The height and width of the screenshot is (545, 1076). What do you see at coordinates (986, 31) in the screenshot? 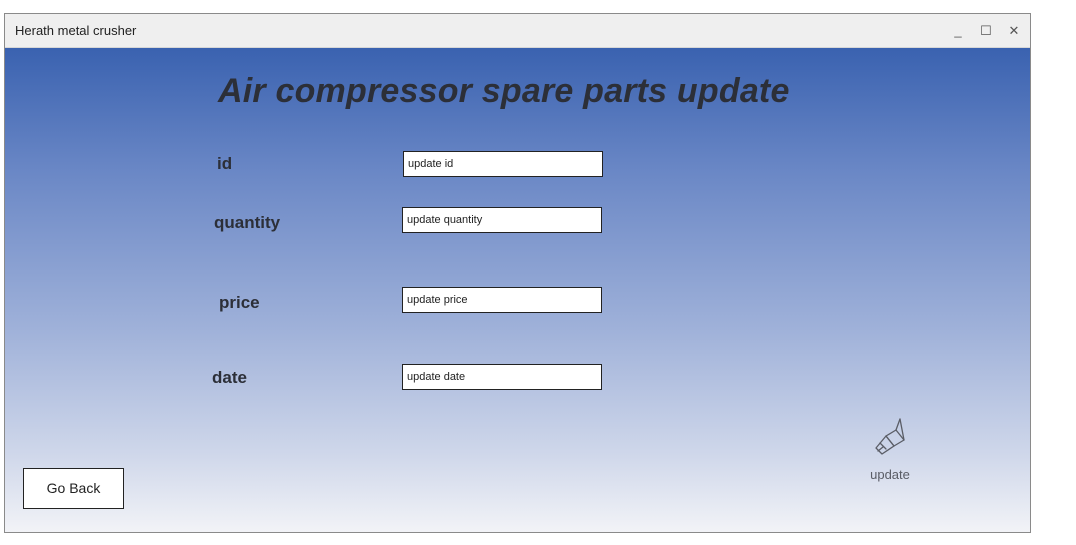
I see `maximize-button: ☐` at bounding box center [986, 31].